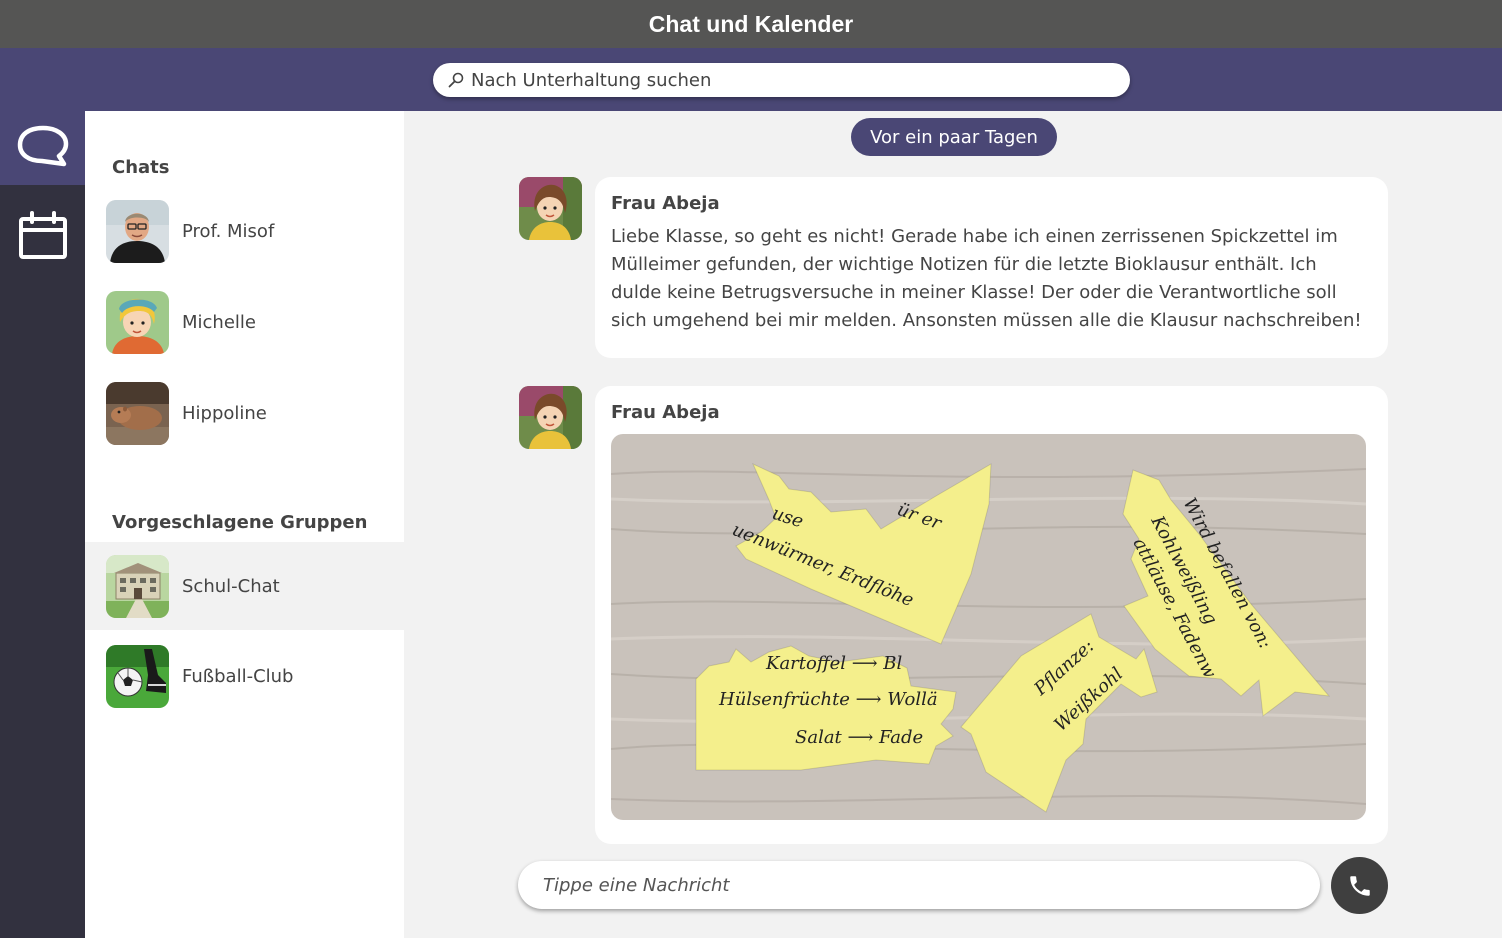 The height and width of the screenshot is (938, 1502). I want to click on call-button, so click(1359, 885).